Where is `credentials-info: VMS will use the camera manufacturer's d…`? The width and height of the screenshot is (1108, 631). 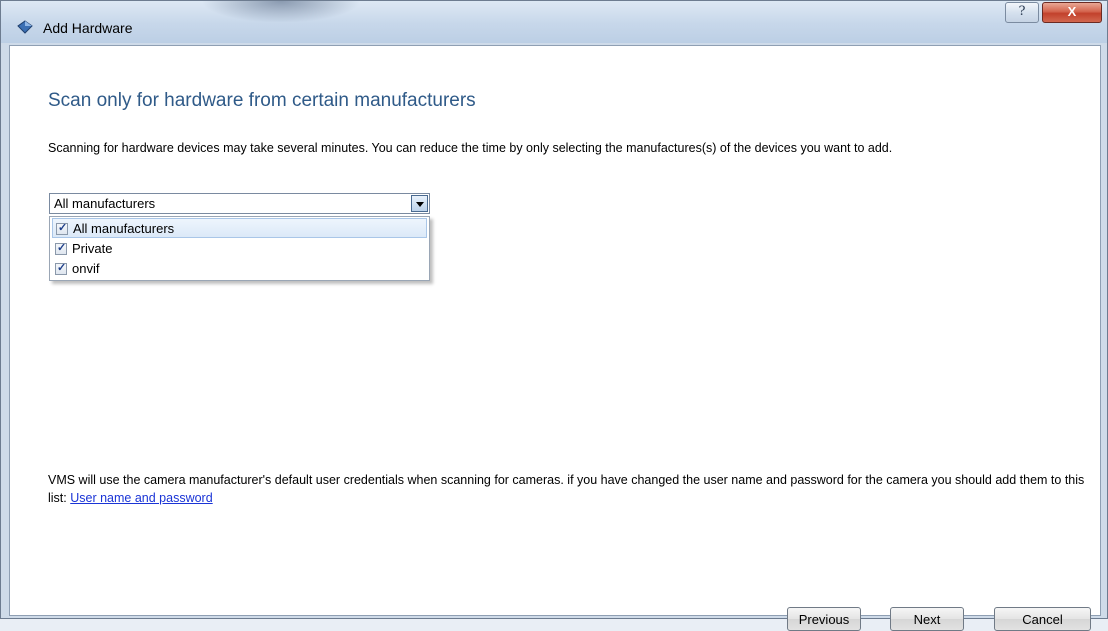
credentials-info: VMS will use the camera manufacturer's d… is located at coordinates (573, 489).